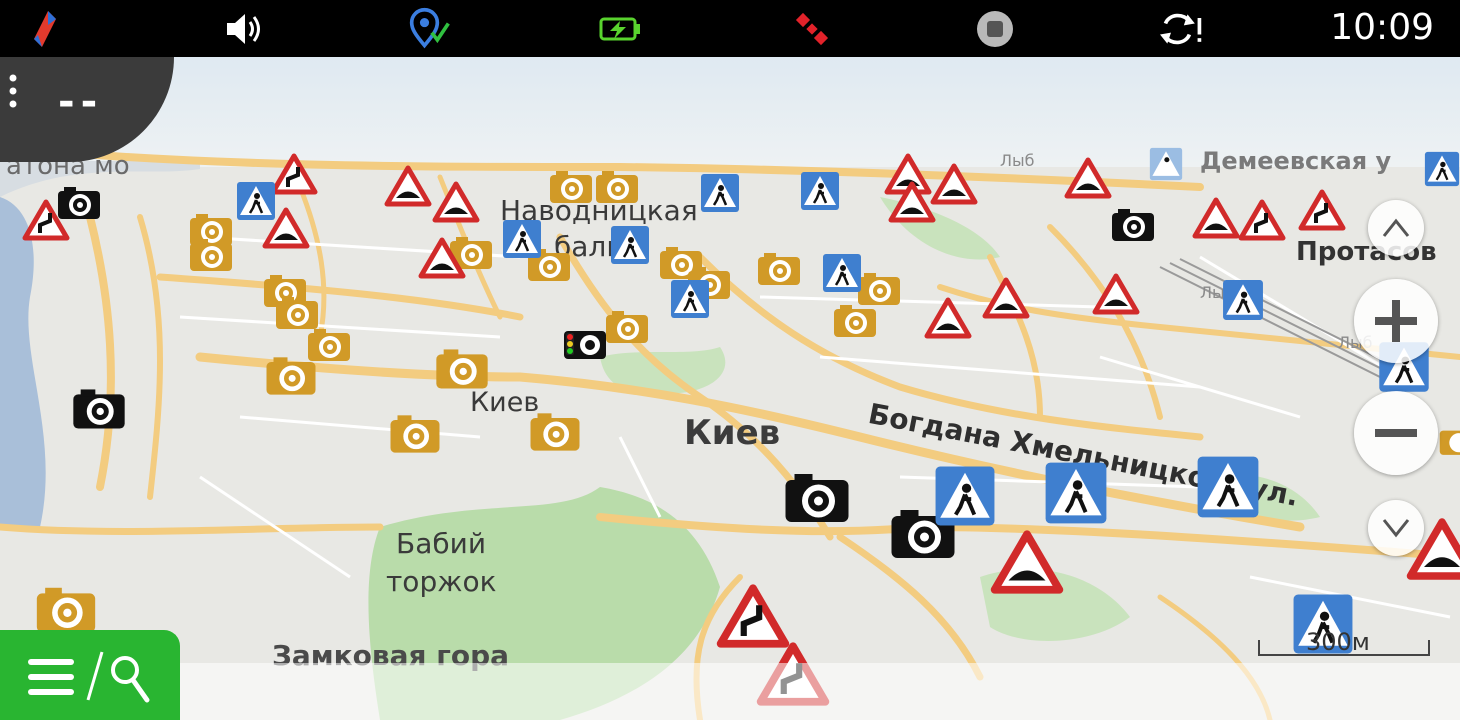  I want to click on gps-location-icon, so click(430, 28).